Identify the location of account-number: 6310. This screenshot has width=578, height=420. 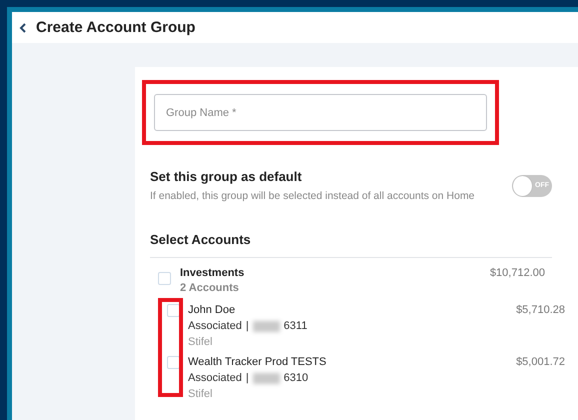
(296, 378).